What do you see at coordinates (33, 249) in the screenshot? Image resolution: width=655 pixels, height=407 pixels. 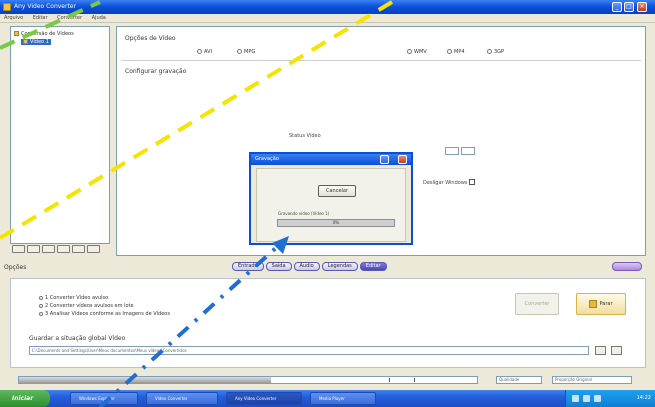 I see `remove-file-button` at bounding box center [33, 249].